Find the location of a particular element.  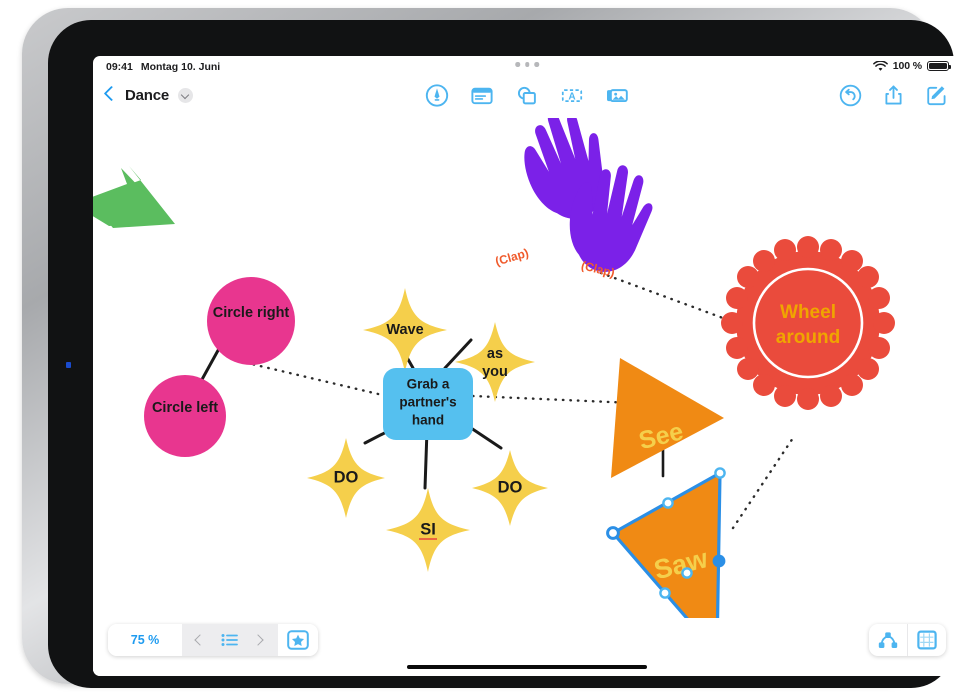

share-icon is located at coordinates (893, 95).